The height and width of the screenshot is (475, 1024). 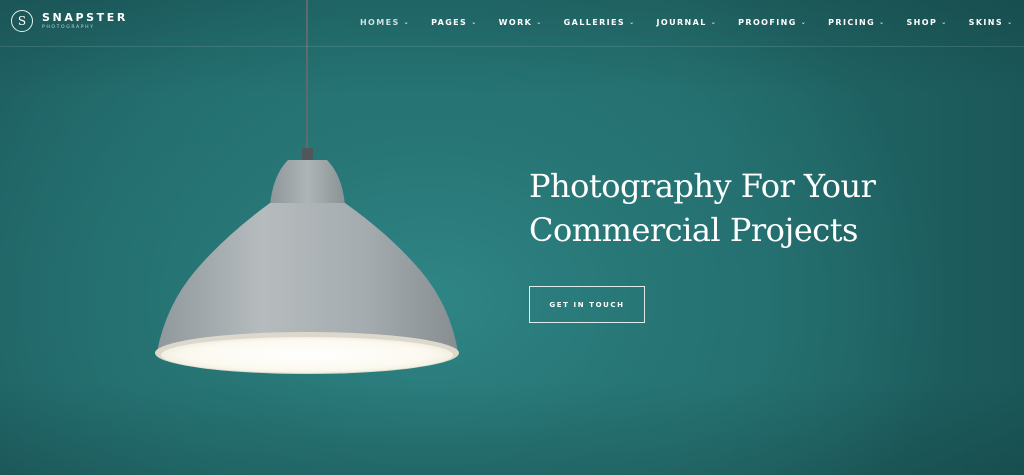 What do you see at coordinates (702, 208) in the screenshot?
I see `hero-headline: Photography For Your Commercial Projects` at bounding box center [702, 208].